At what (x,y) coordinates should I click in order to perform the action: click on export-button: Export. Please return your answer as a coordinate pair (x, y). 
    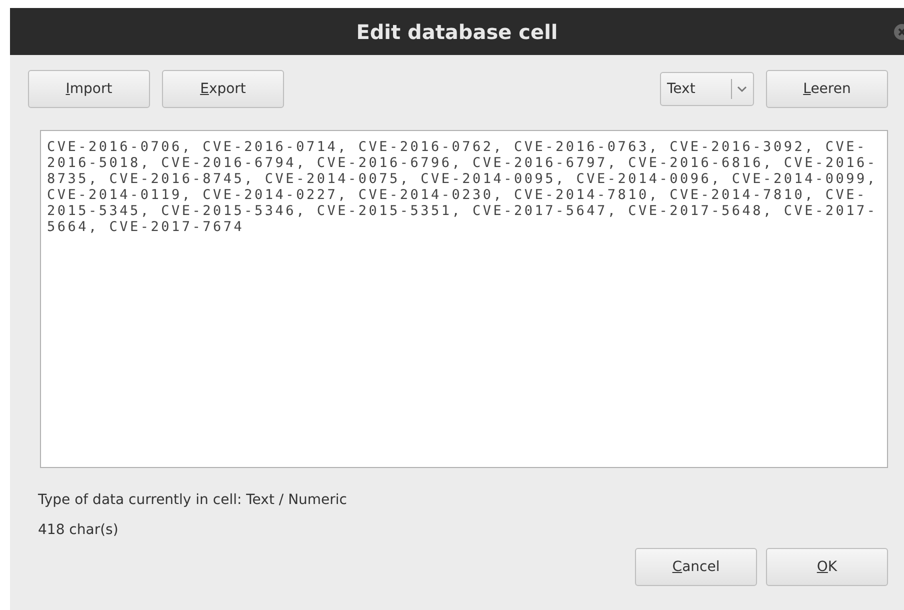
    Looking at the image, I should click on (223, 89).